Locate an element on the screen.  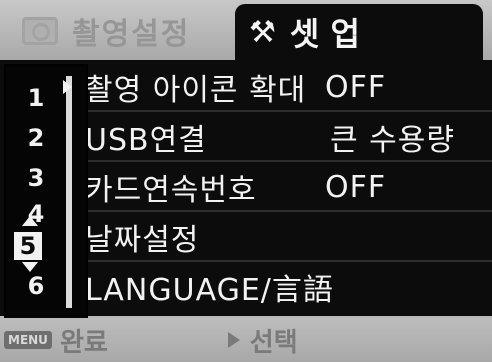
page-number: 1 is located at coordinates (36, 98).